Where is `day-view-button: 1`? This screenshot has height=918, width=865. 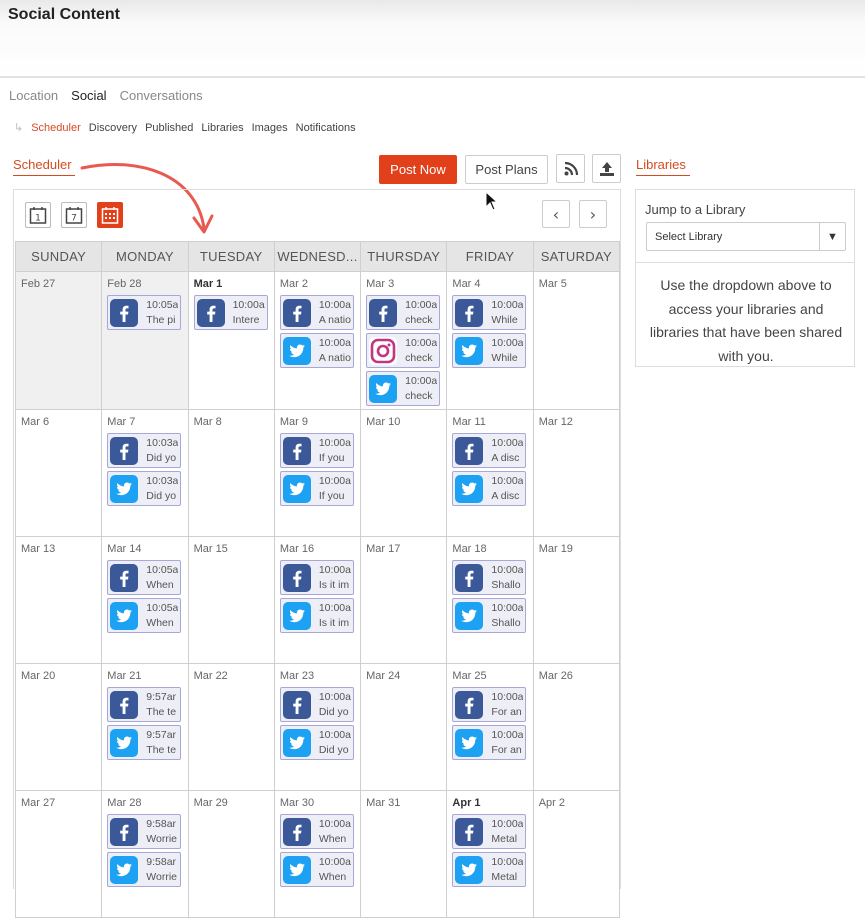 day-view-button: 1 is located at coordinates (38, 215).